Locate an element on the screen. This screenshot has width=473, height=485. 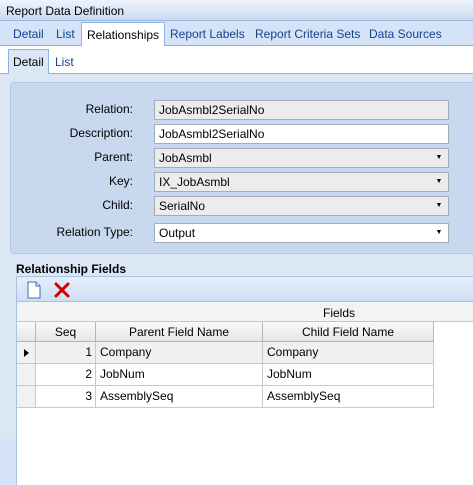
parent-select: JobAsmbl ▼ is located at coordinates (301, 158).